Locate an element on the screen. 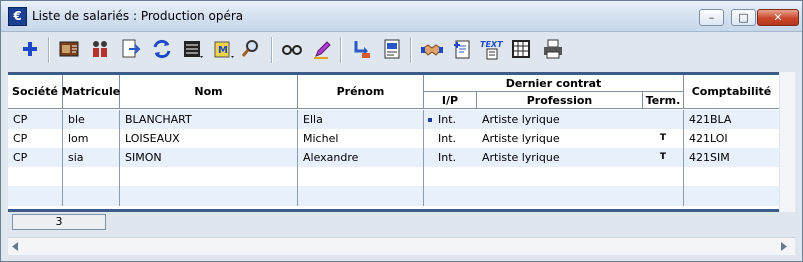 The width and height of the screenshot is (803, 262). row-selected-marker is located at coordinates (430, 120).